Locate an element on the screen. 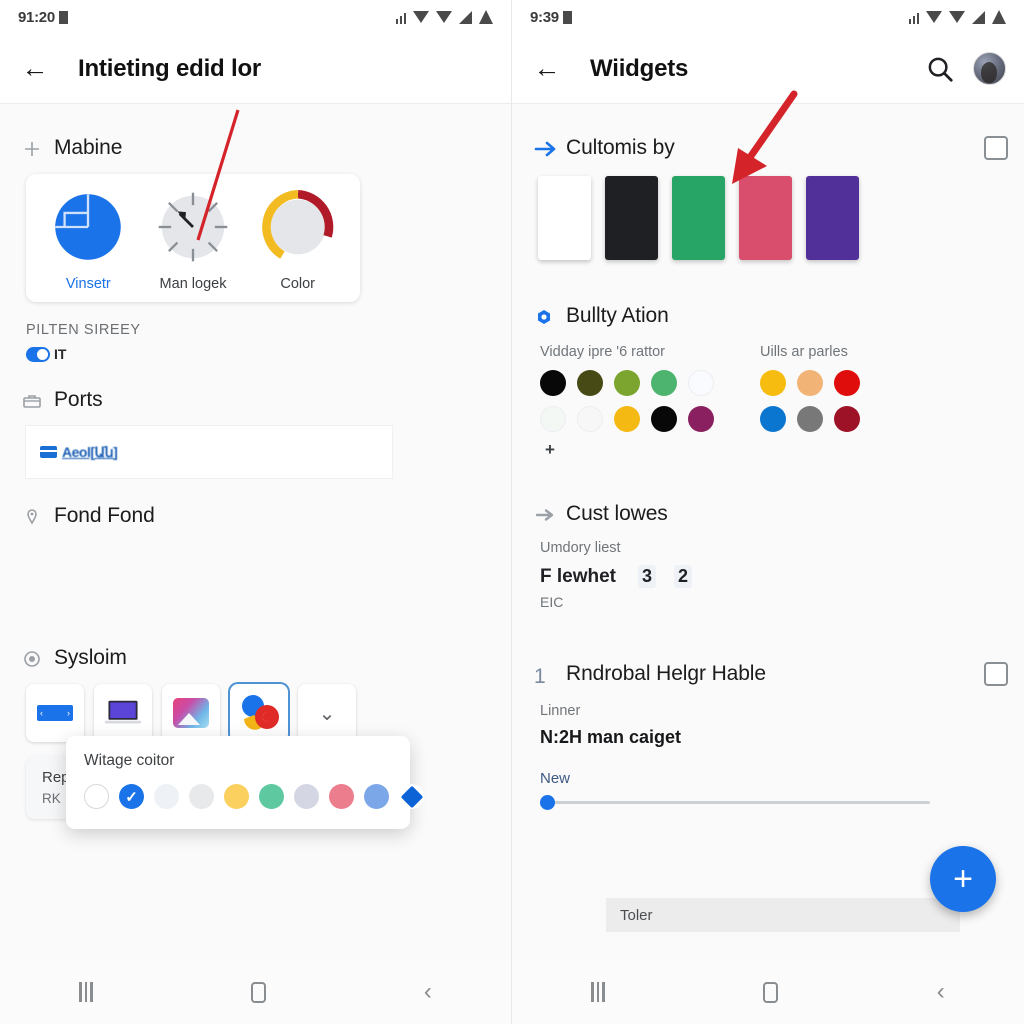  chart-tile-manlogek: Man logek is located at coordinates (193, 240).